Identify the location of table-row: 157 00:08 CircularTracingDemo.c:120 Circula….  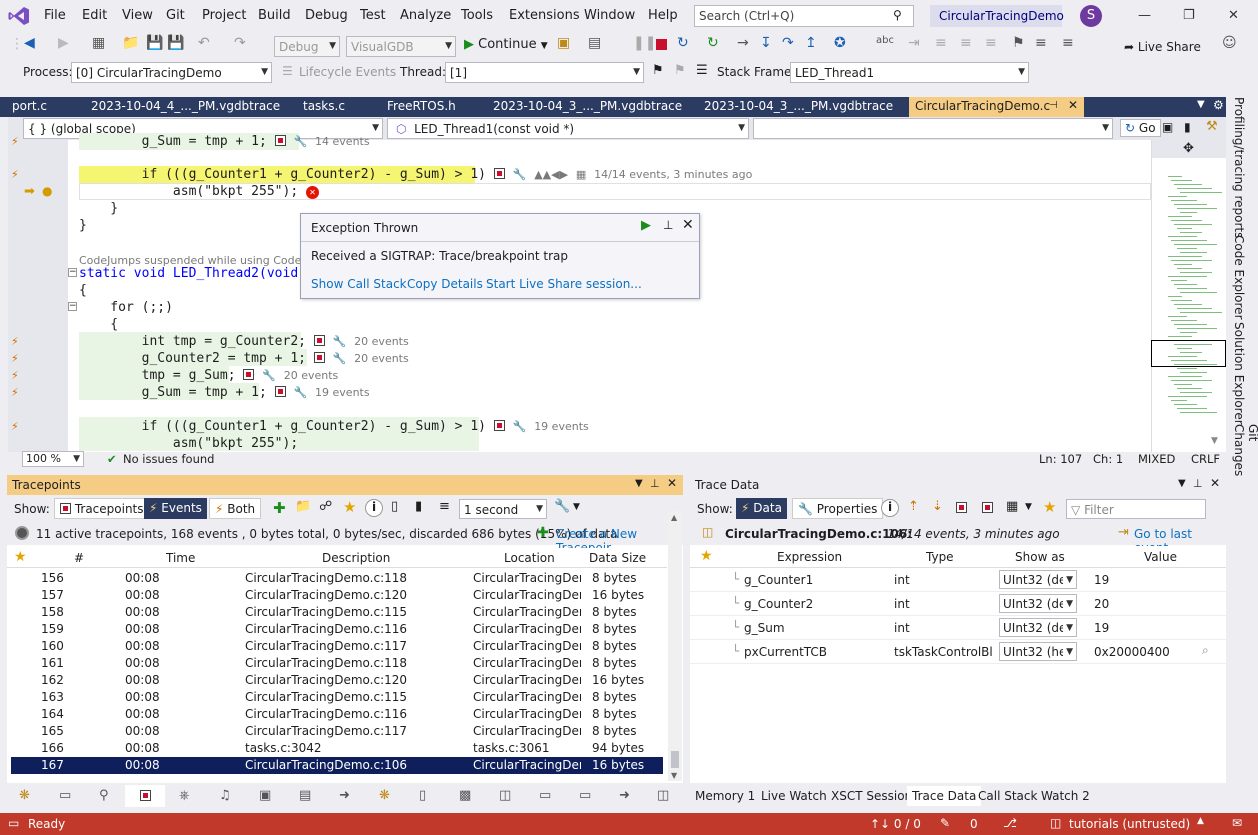
(337, 595).